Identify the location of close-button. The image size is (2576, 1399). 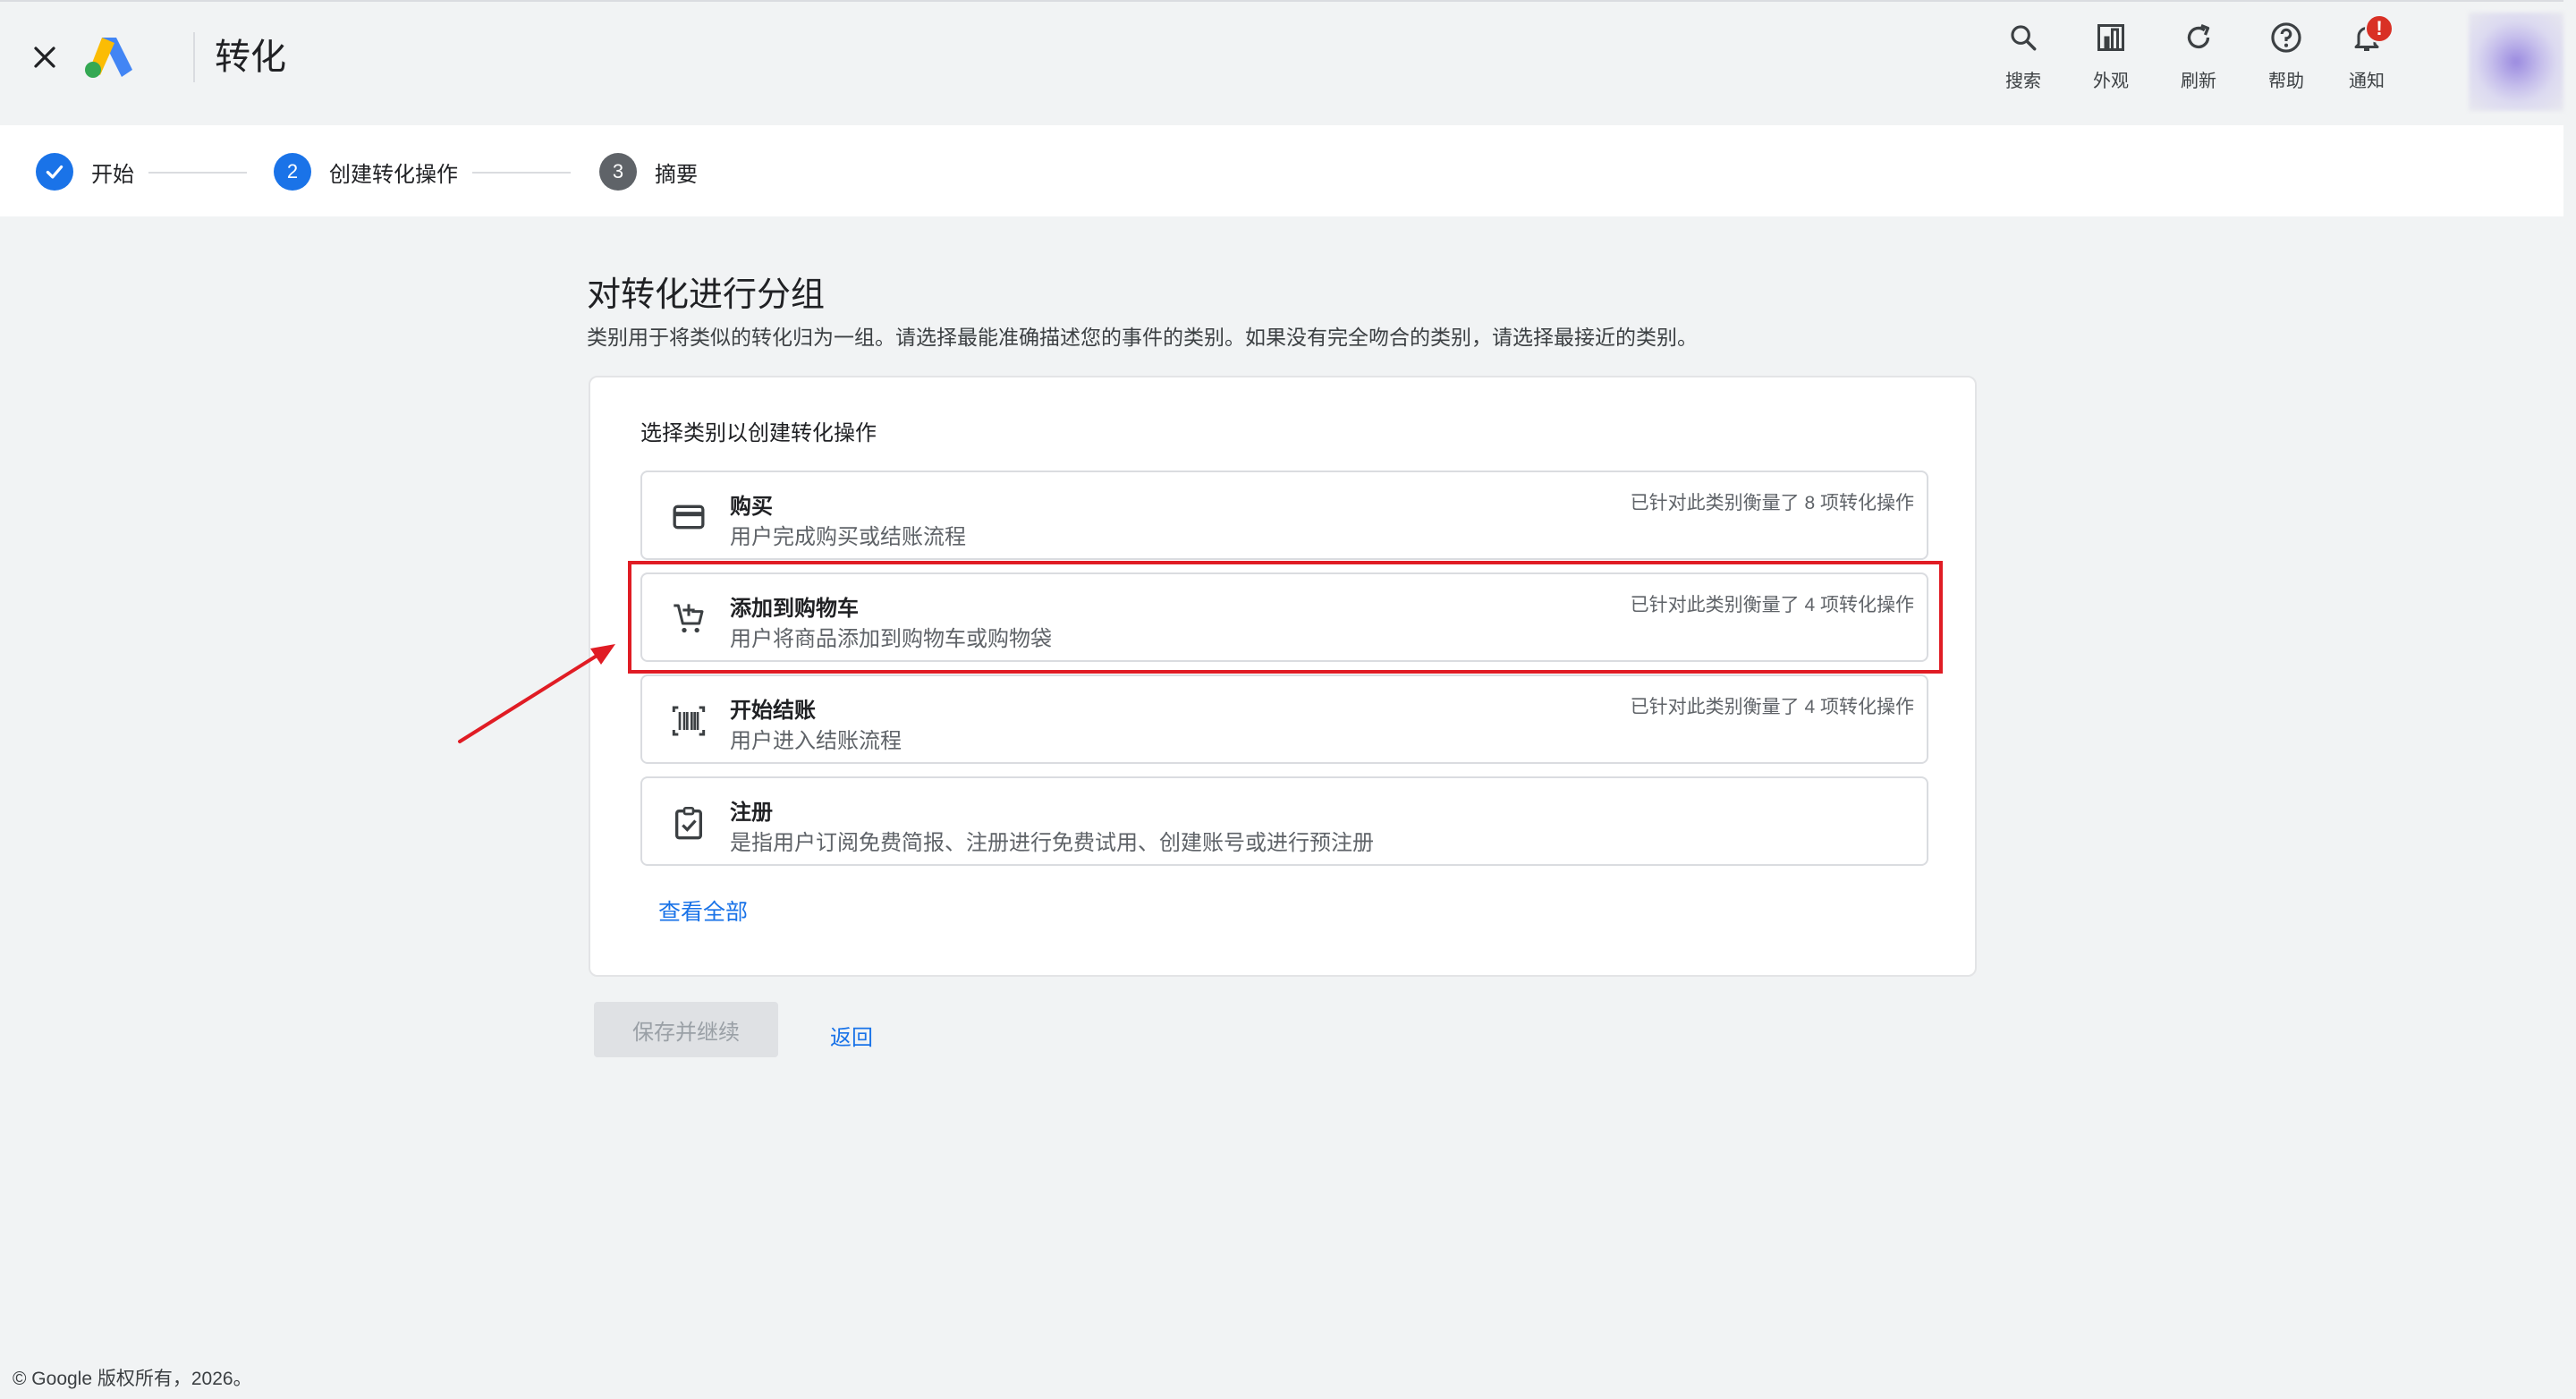
(44, 57).